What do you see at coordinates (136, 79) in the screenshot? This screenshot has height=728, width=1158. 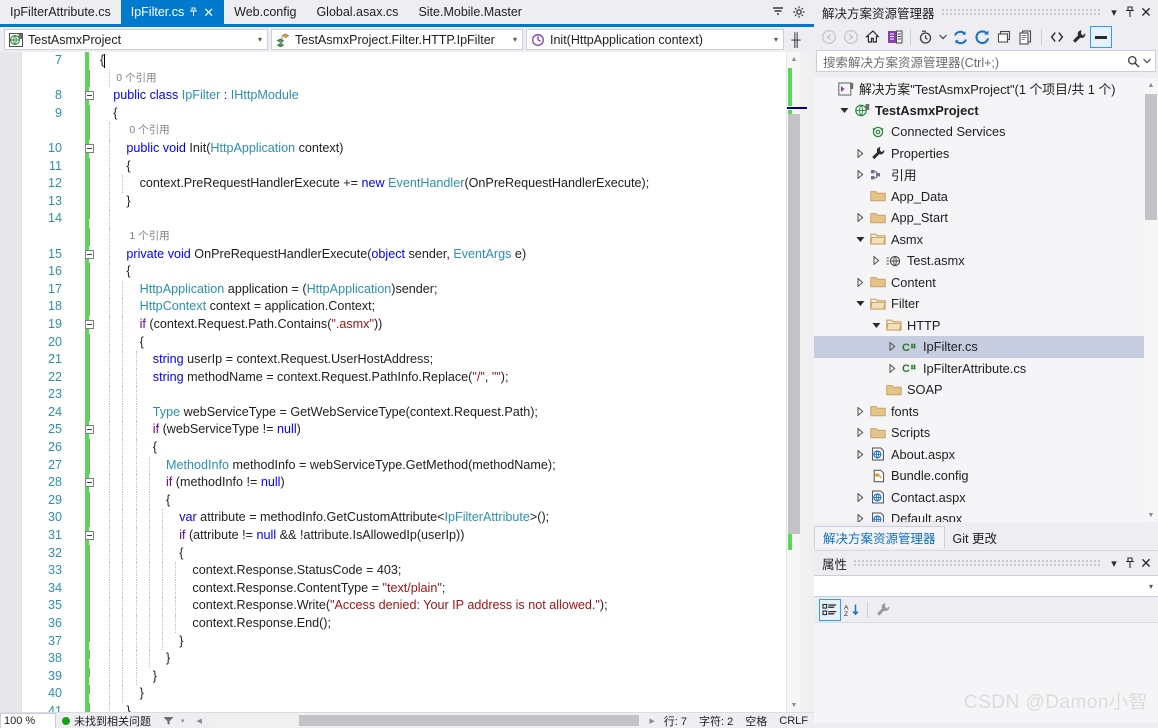 I see `codelens-reference-count: 0 个引用` at bounding box center [136, 79].